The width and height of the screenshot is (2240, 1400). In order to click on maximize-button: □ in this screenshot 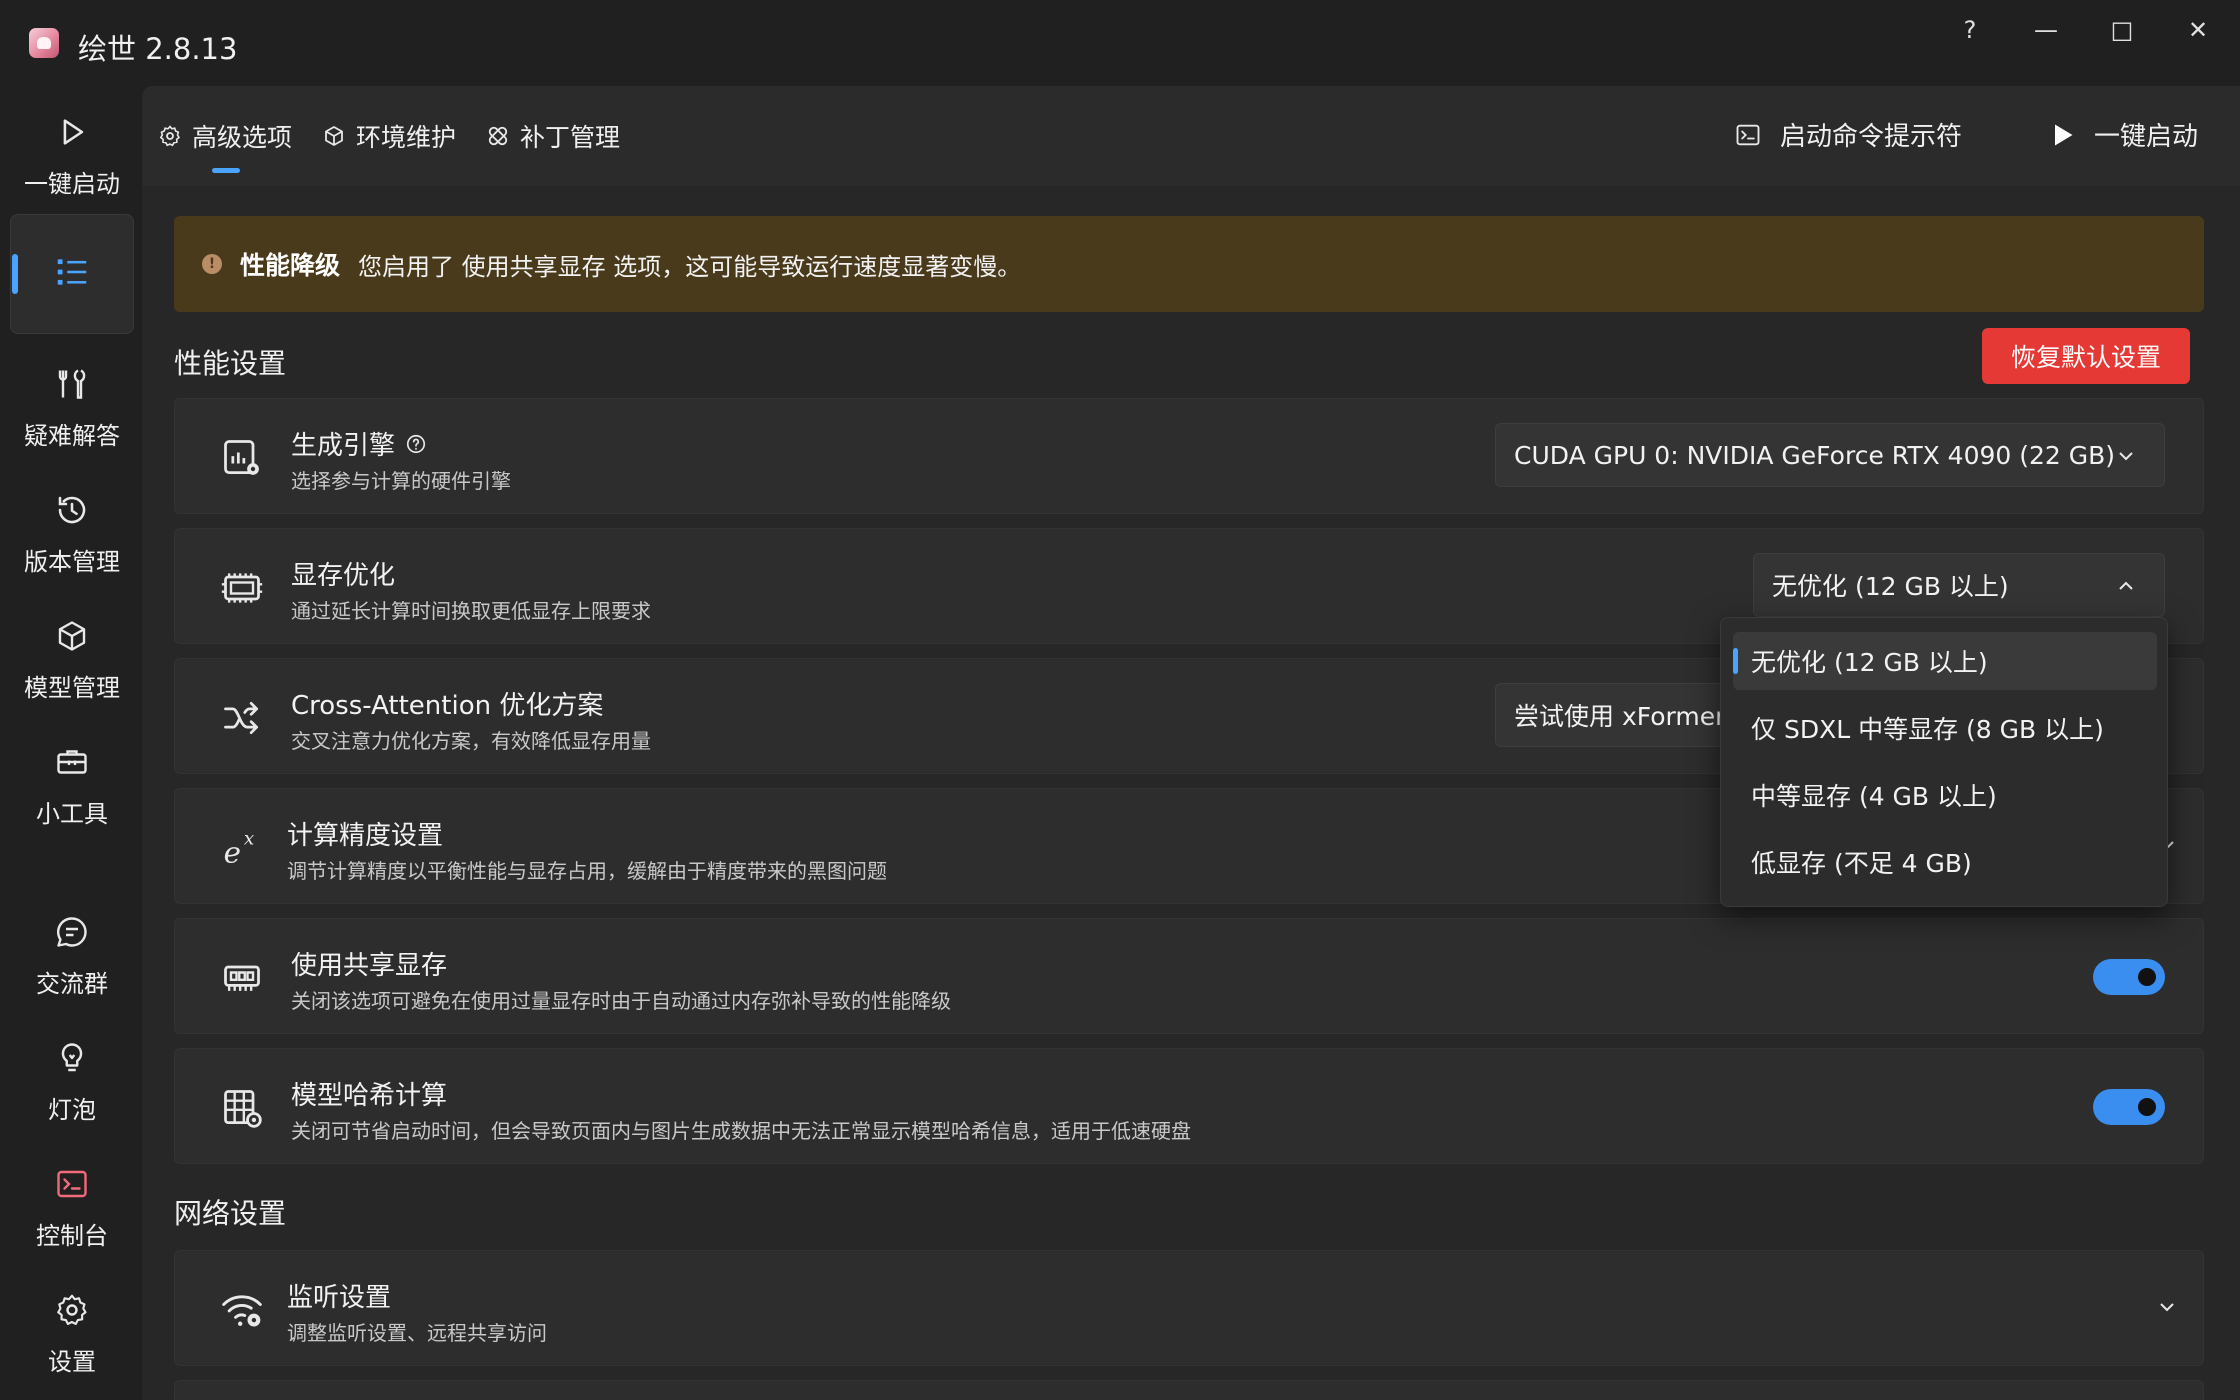, I will do `click(2122, 30)`.